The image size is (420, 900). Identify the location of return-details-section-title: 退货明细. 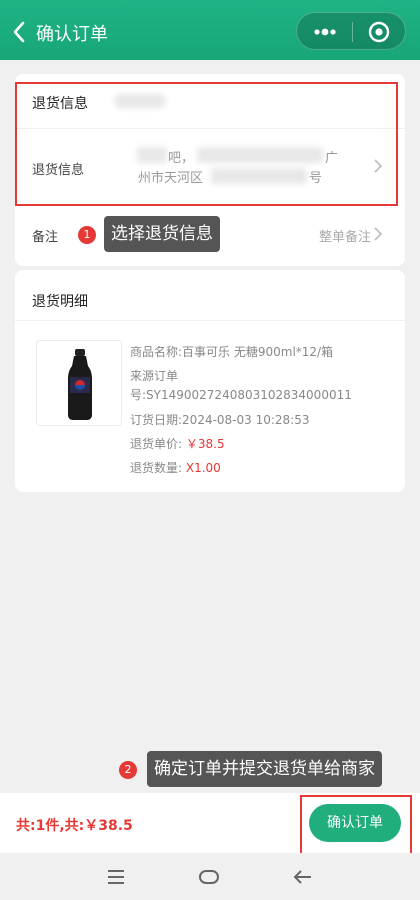
(60, 302).